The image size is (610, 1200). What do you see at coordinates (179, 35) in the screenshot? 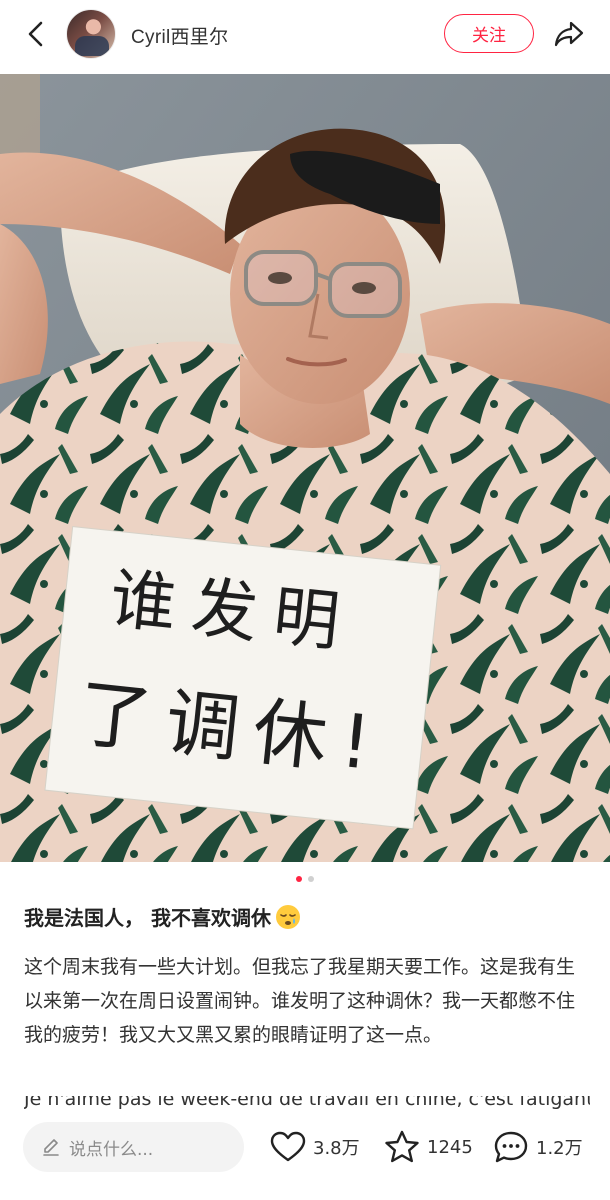
I see `username: Cyril西里尔` at bounding box center [179, 35].